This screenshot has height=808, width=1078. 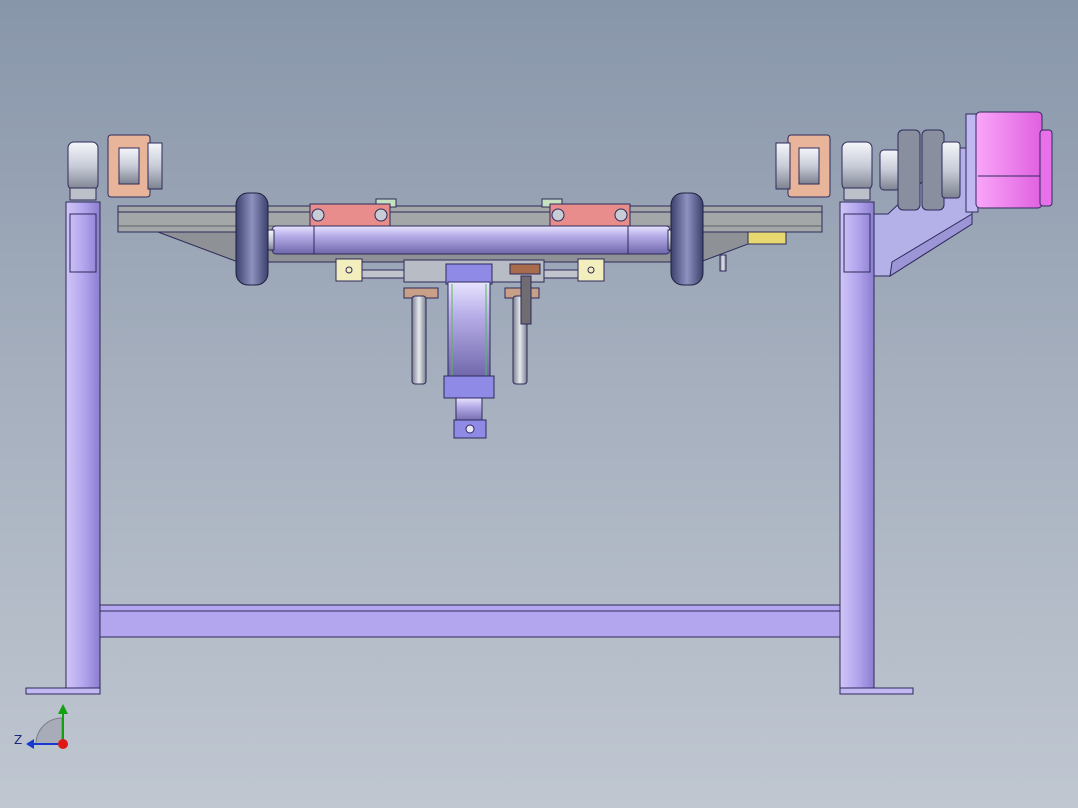 What do you see at coordinates (951, 170) in the screenshot?
I see `coupling-hub` at bounding box center [951, 170].